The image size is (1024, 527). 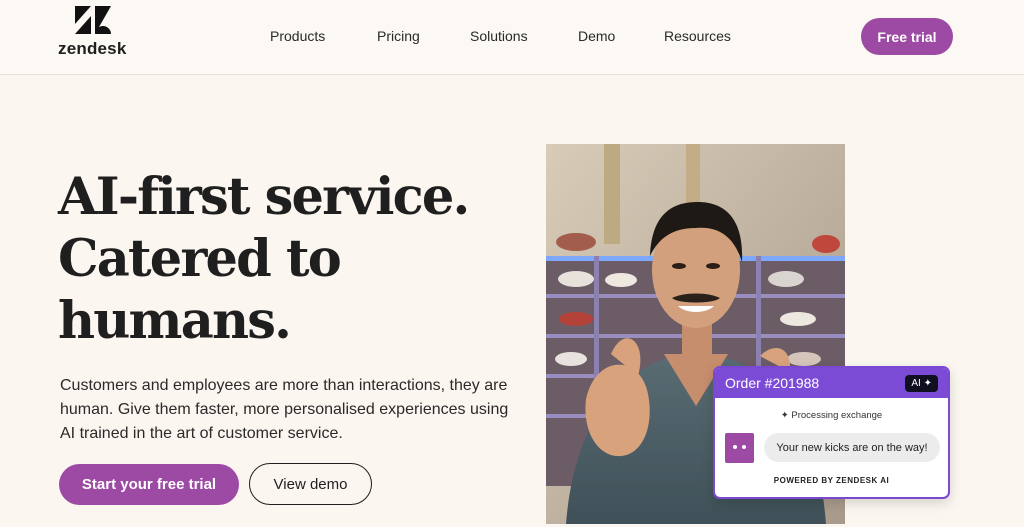 What do you see at coordinates (499, 36) in the screenshot?
I see `nav-solutions: Solutions` at bounding box center [499, 36].